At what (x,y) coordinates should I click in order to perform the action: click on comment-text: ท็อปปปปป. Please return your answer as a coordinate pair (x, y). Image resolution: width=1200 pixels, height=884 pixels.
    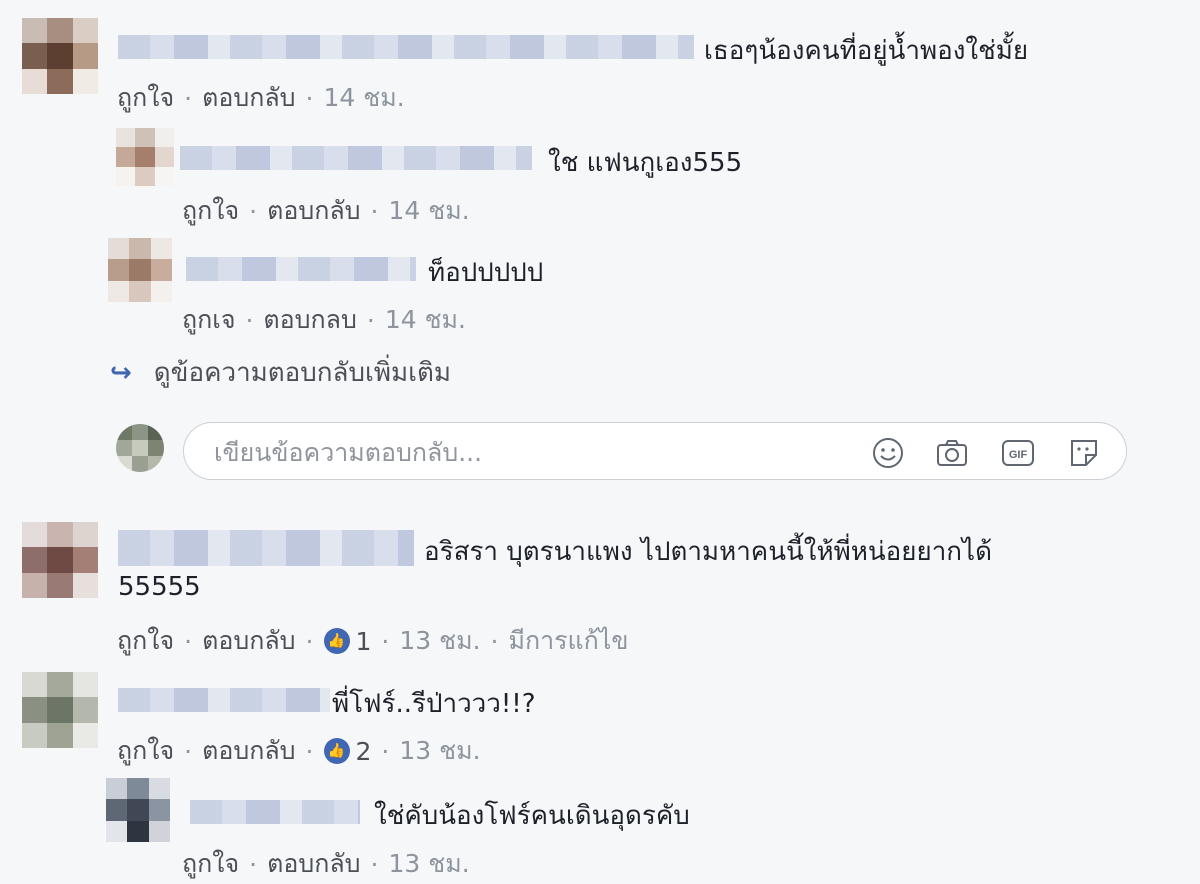
    Looking at the image, I should click on (486, 273).